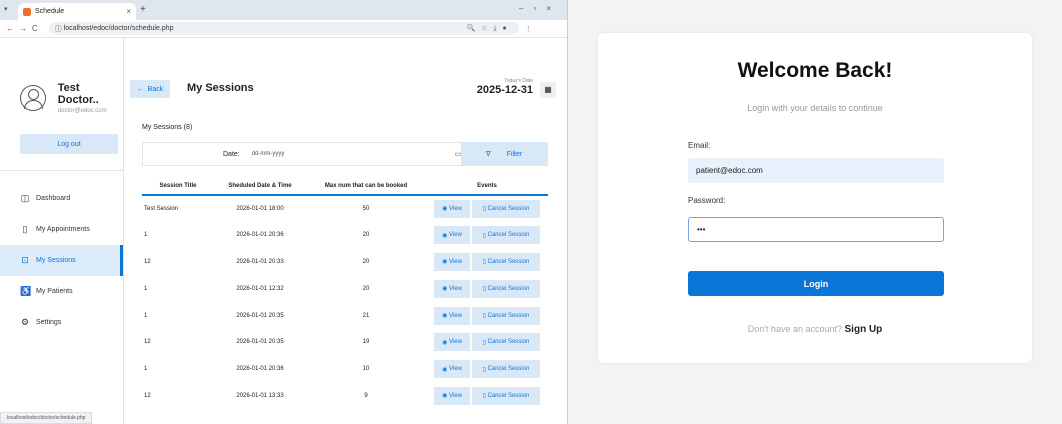  Describe the element at coordinates (167, 127) in the screenshot. I see `sessions-count: My Sessions (8)` at that location.